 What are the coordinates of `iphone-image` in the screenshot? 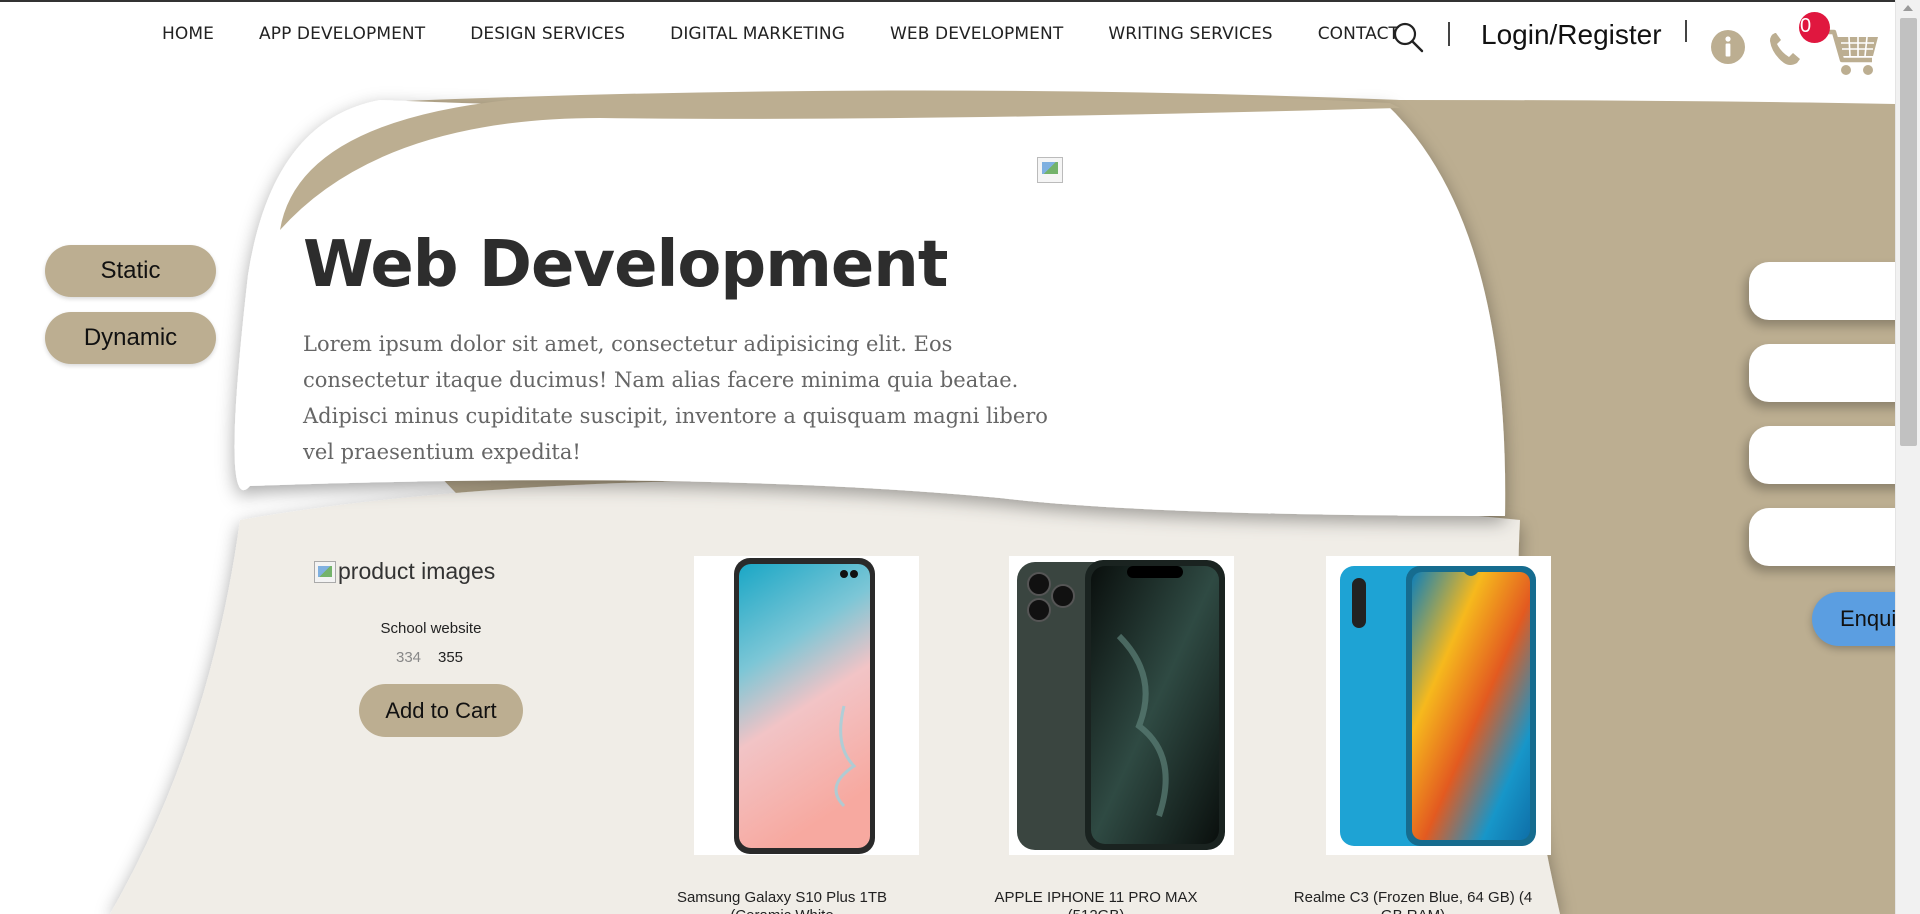 It's located at (1121, 705).